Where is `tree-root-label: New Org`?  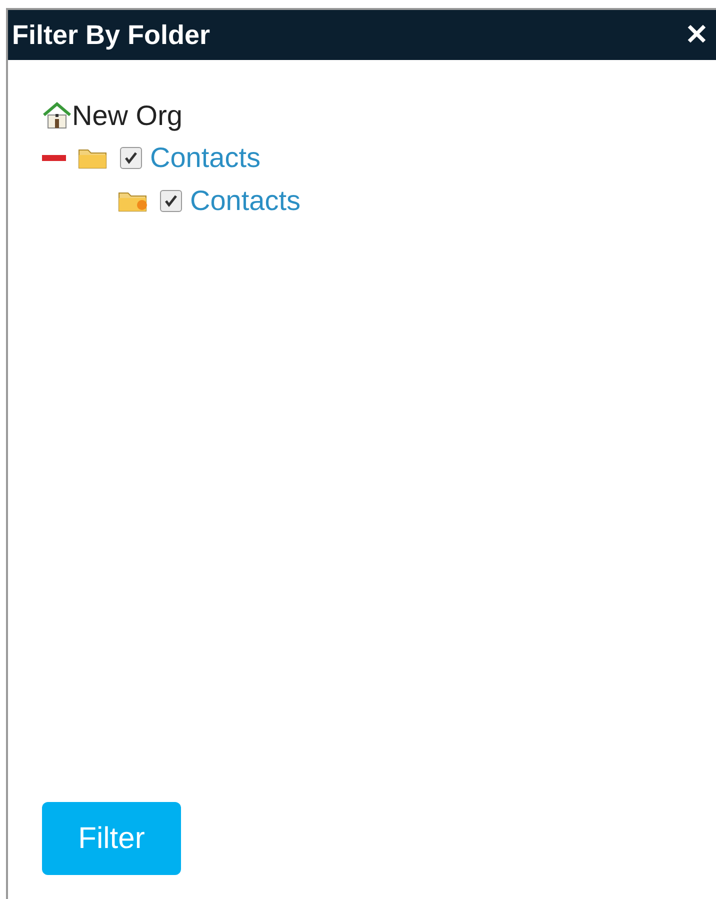 tree-root-label: New Org is located at coordinates (127, 116).